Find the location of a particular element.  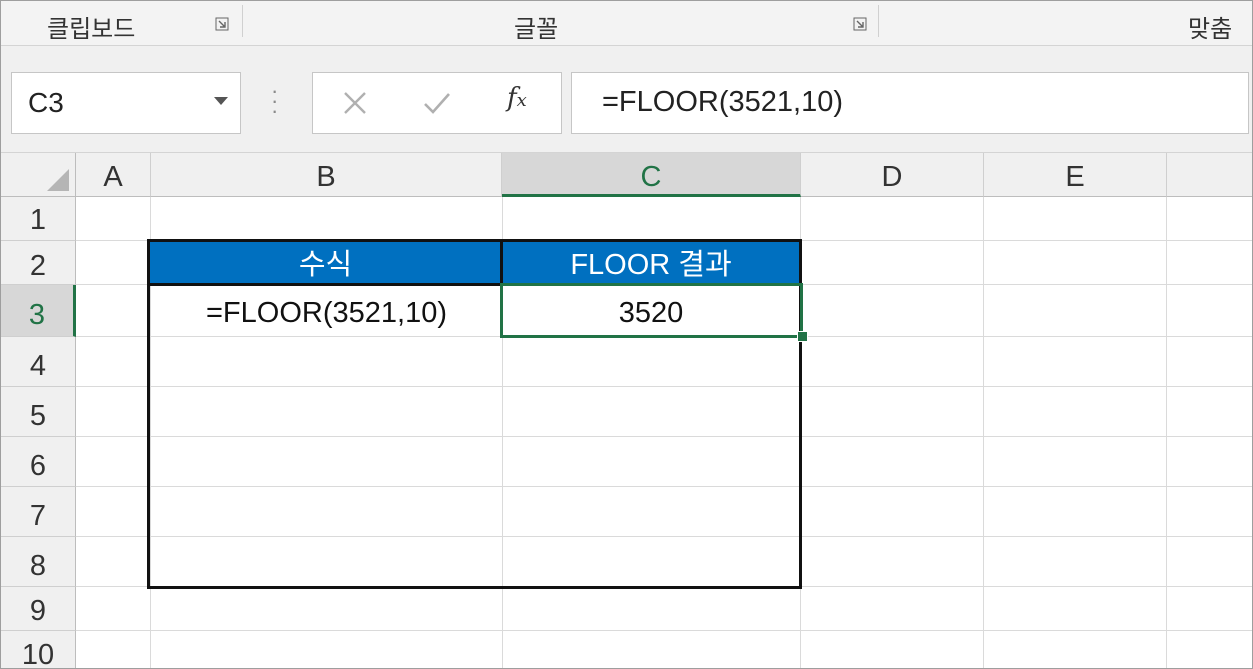

row-header-8: 8 is located at coordinates (38, 562).